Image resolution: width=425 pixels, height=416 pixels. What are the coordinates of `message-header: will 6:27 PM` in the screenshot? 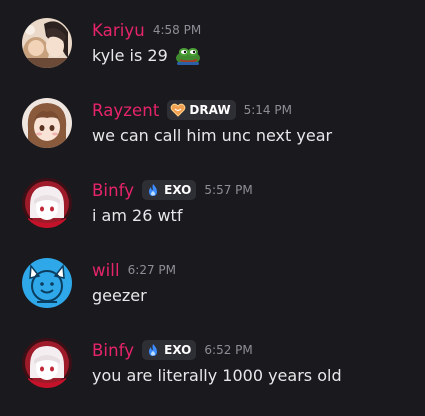 It's located at (134, 270).